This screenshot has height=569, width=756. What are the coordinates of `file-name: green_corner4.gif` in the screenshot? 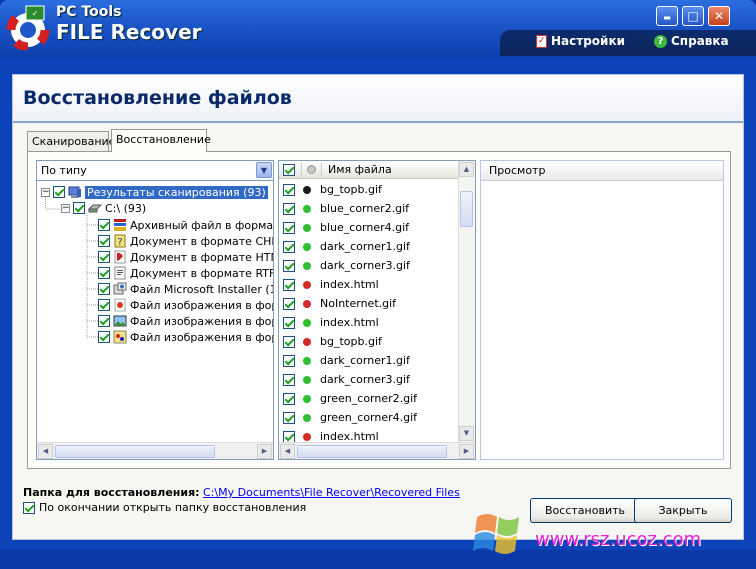 It's located at (369, 417).